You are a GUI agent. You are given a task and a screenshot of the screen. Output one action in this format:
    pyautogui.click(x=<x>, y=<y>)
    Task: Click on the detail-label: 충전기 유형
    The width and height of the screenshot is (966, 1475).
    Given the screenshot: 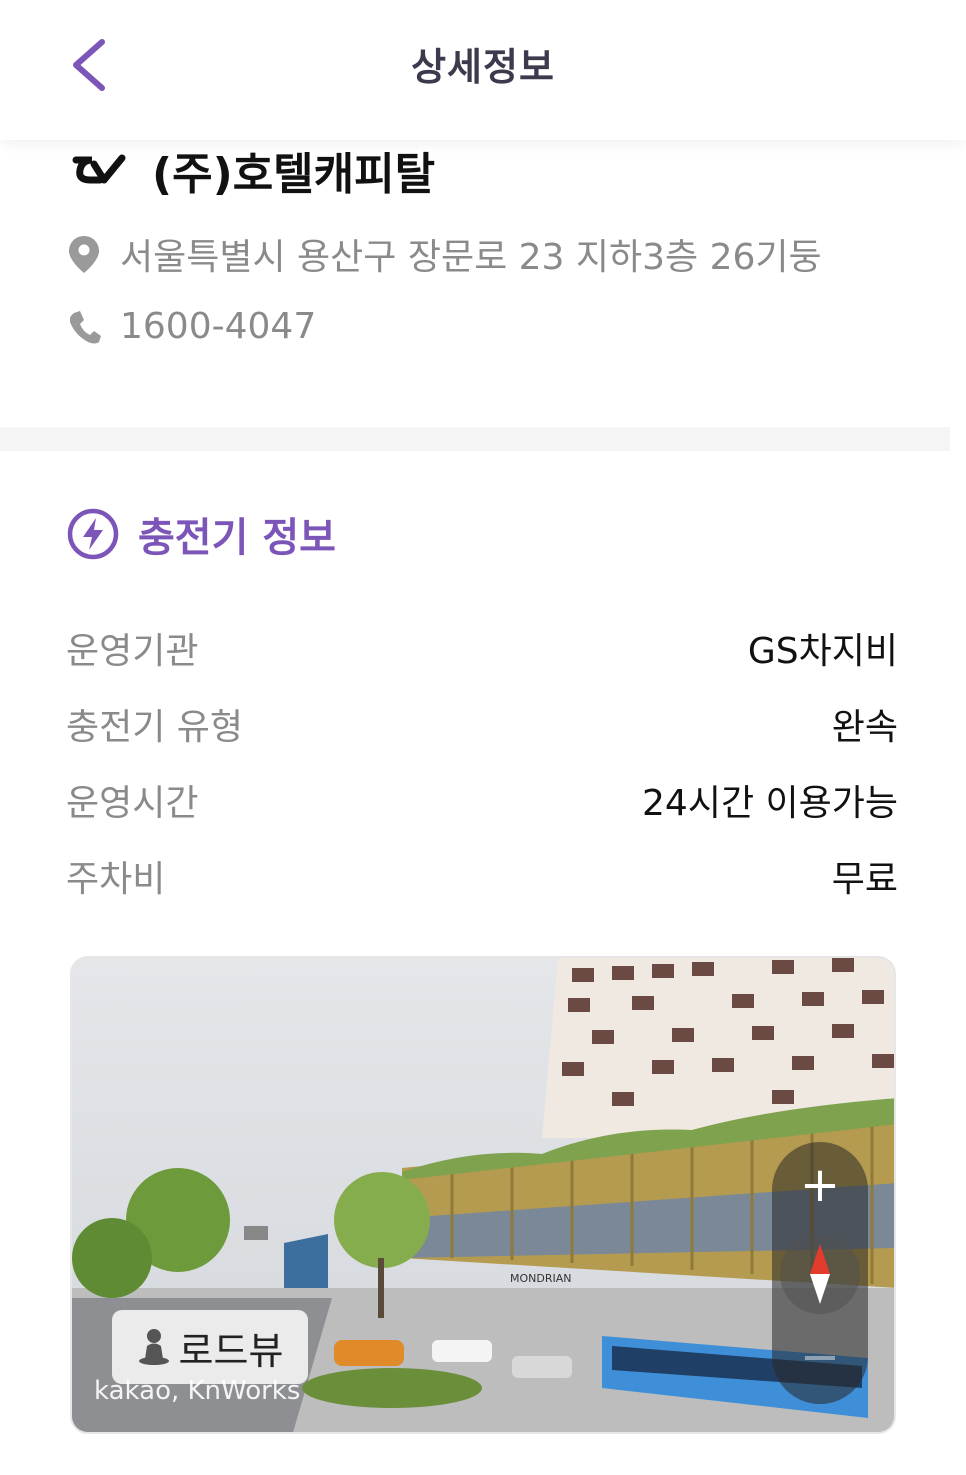 What is the action you would take?
    pyautogui.click(x=155, y=727)
    